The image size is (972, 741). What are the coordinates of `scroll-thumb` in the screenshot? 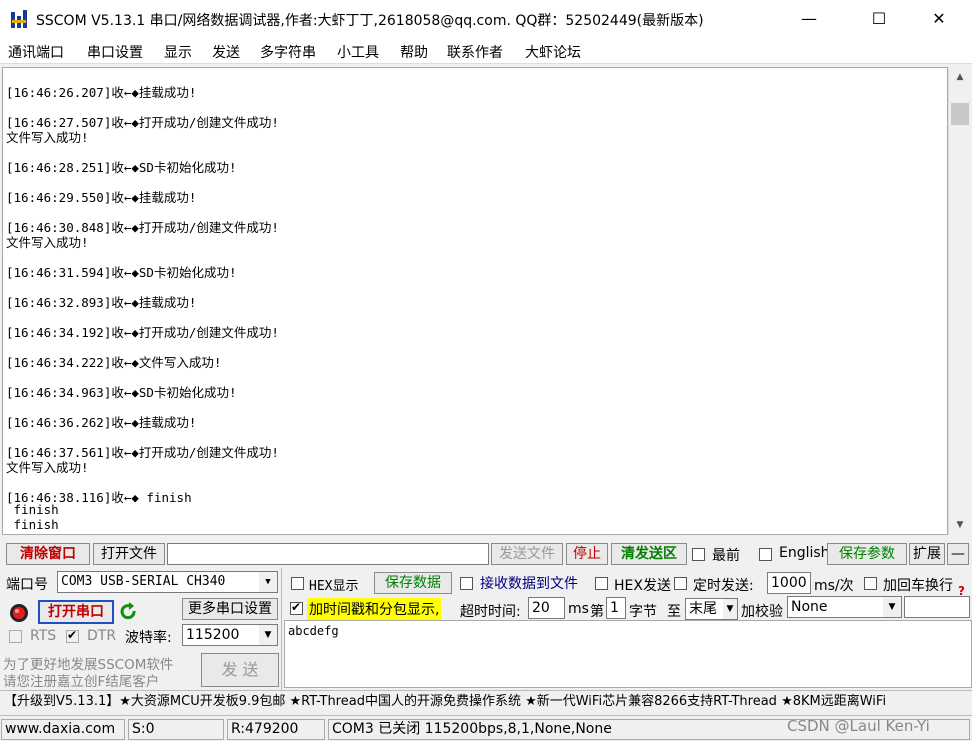 It's located at (960, 114).